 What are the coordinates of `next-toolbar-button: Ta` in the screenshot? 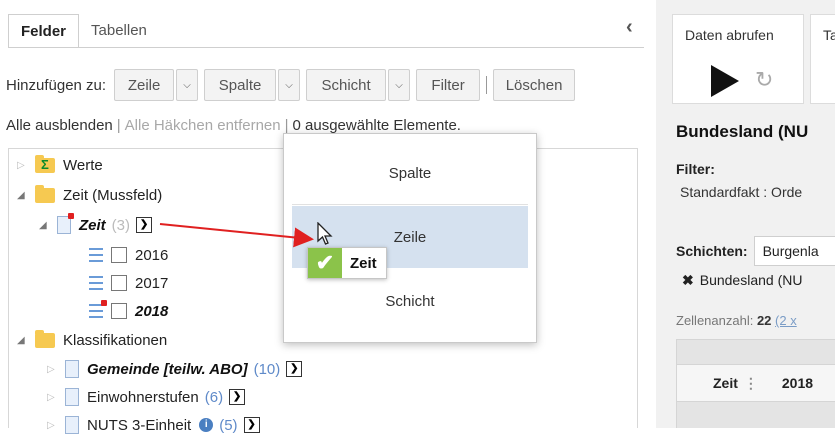 It's located at (822, 59).